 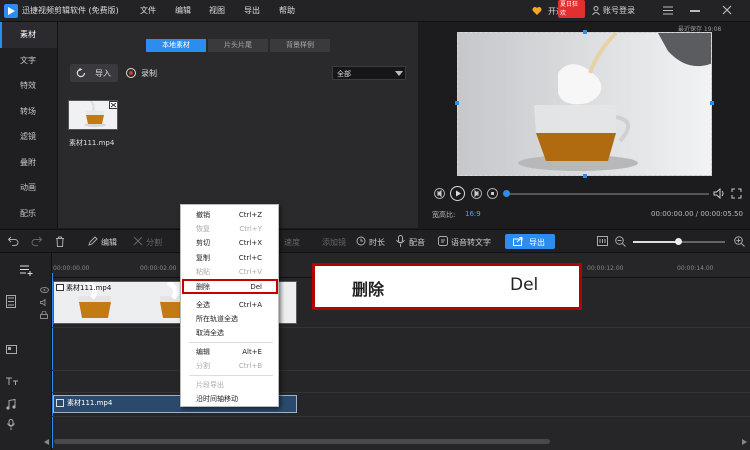 I want to click on sidebar-item-music: 配乐, so click(x=28, y=214).